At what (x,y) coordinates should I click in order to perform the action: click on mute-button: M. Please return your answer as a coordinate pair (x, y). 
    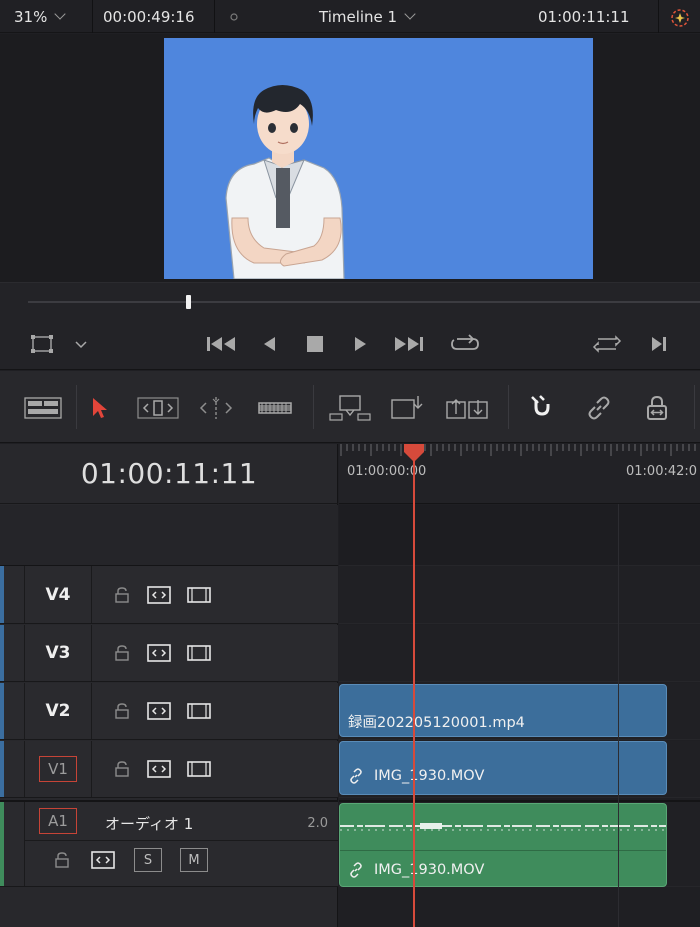
    Looking at the image, I should click on (194, 860).